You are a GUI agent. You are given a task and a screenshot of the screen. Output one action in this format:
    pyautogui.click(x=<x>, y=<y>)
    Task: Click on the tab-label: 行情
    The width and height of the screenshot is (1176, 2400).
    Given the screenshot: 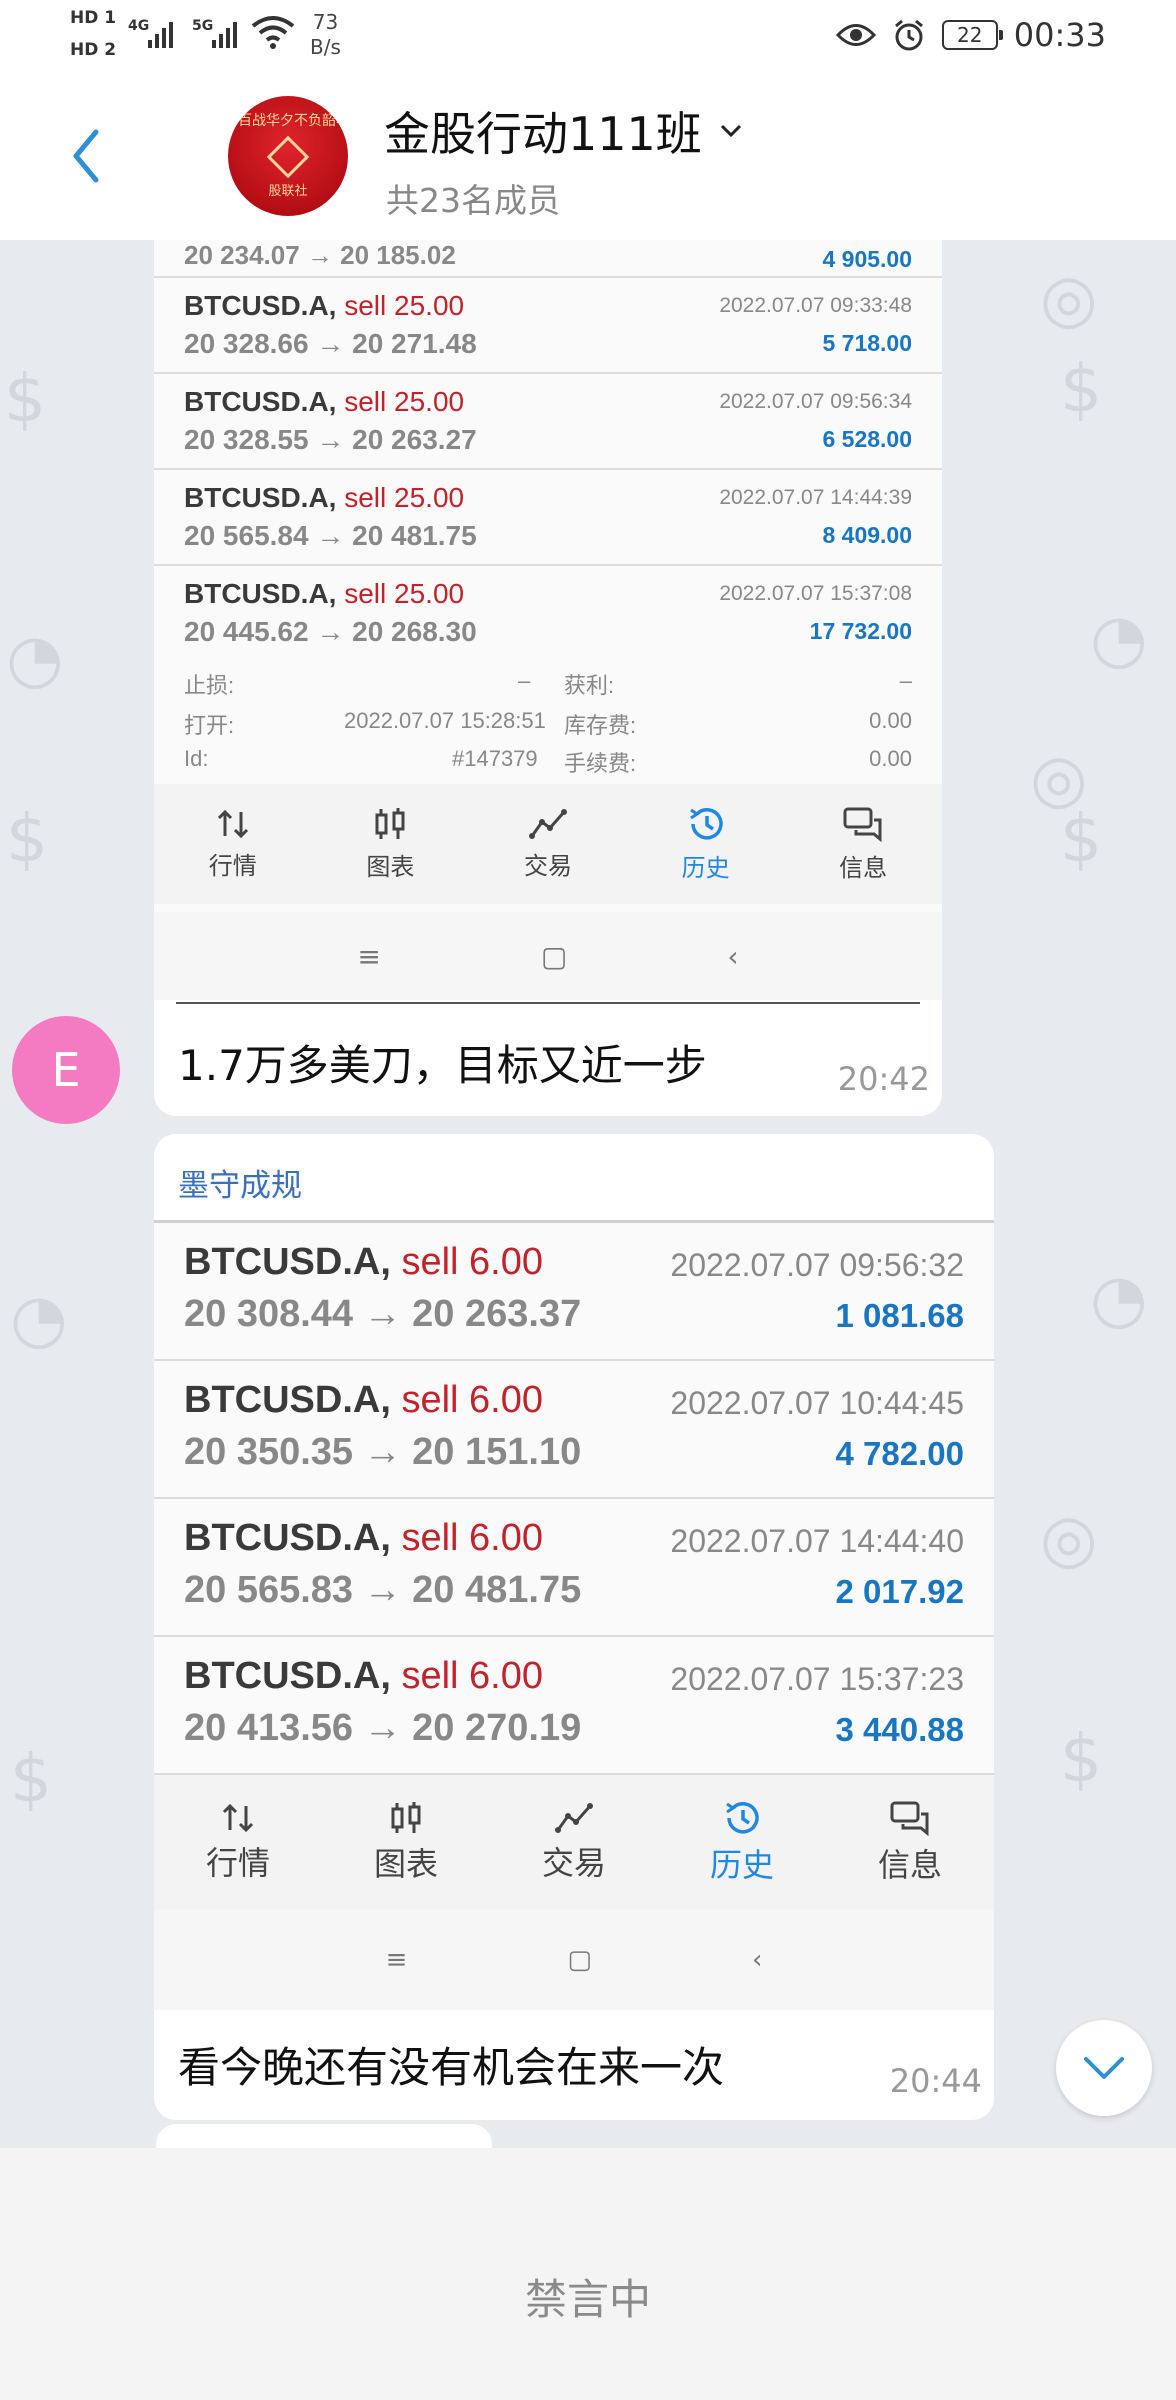 What is the action you would take?
    pyautogui.click(x=237, y=1862)
    